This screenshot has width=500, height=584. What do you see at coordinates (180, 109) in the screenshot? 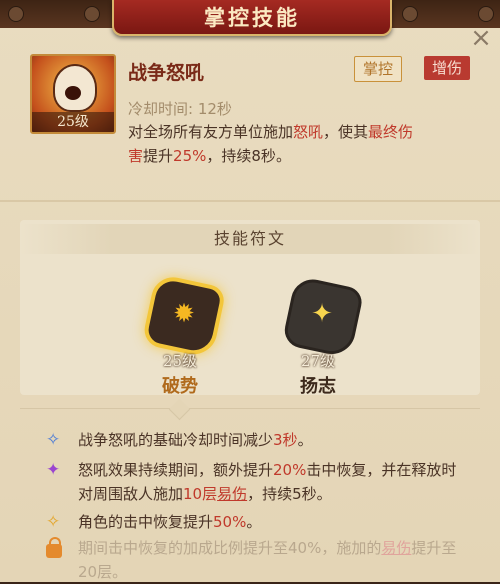
I see `skill-cooldown: 冷却时间: 12秒` at bounding box center [180, 109].